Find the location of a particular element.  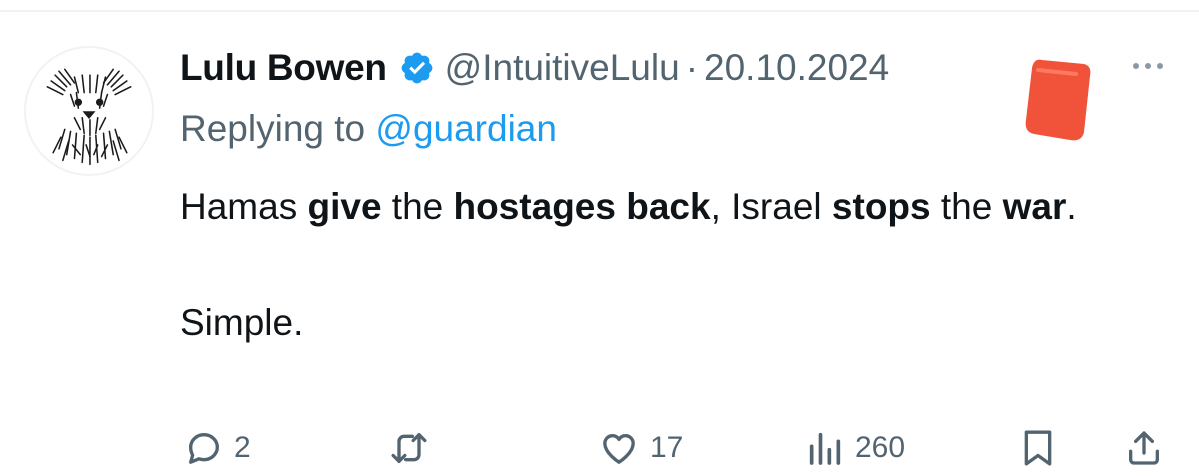

views-chart-icon is located at coordinates (825, 448).